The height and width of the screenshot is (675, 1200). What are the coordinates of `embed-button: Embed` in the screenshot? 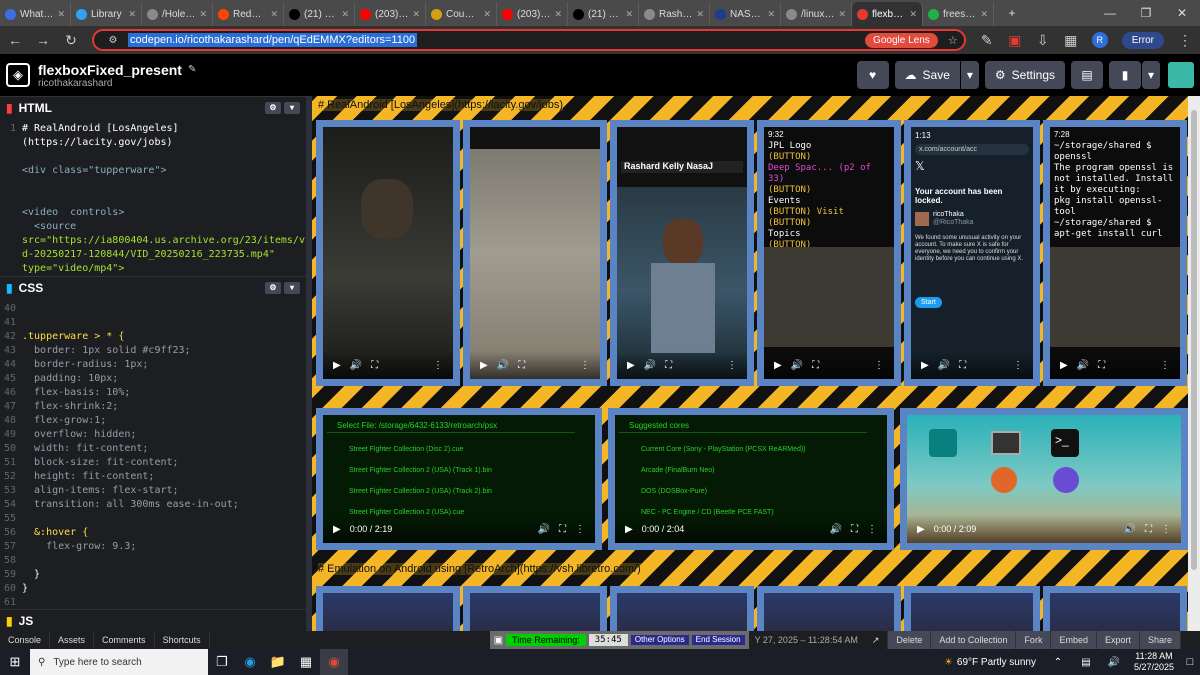 It's located at (1074, 640).